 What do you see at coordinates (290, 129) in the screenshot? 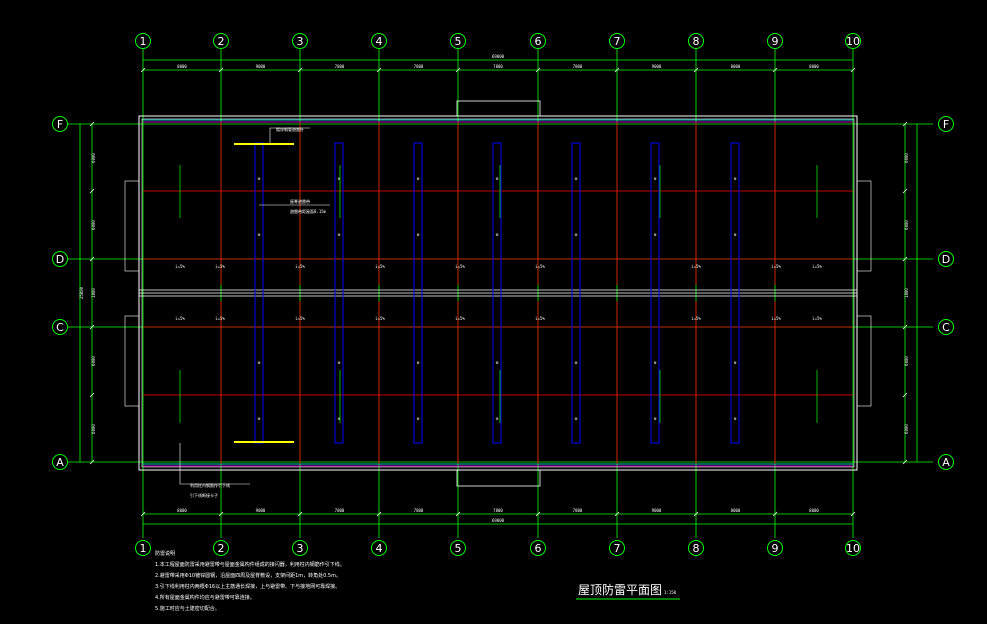
I see `leader-note-1: 镀锌钢管避雷针` at bounding box center [290, 129].